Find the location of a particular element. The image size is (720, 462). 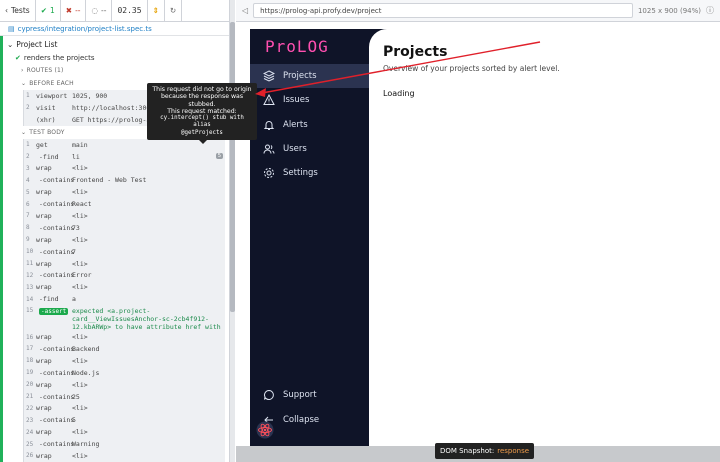

command-row: 4 -contains Frontend - Web Test is located at coordinates (124, 180).